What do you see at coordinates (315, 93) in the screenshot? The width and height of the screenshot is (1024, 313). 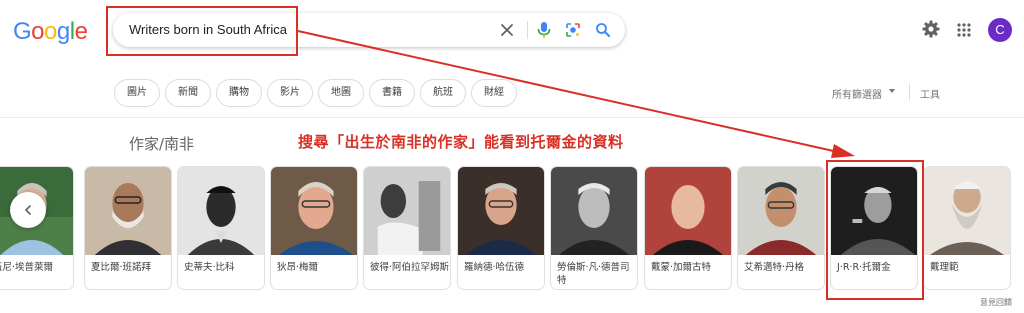 I see `search-filter-chips: 圖片 新聞 購物 影片 地圖 書籍 航班 財經` at bounding box center [315, 93].